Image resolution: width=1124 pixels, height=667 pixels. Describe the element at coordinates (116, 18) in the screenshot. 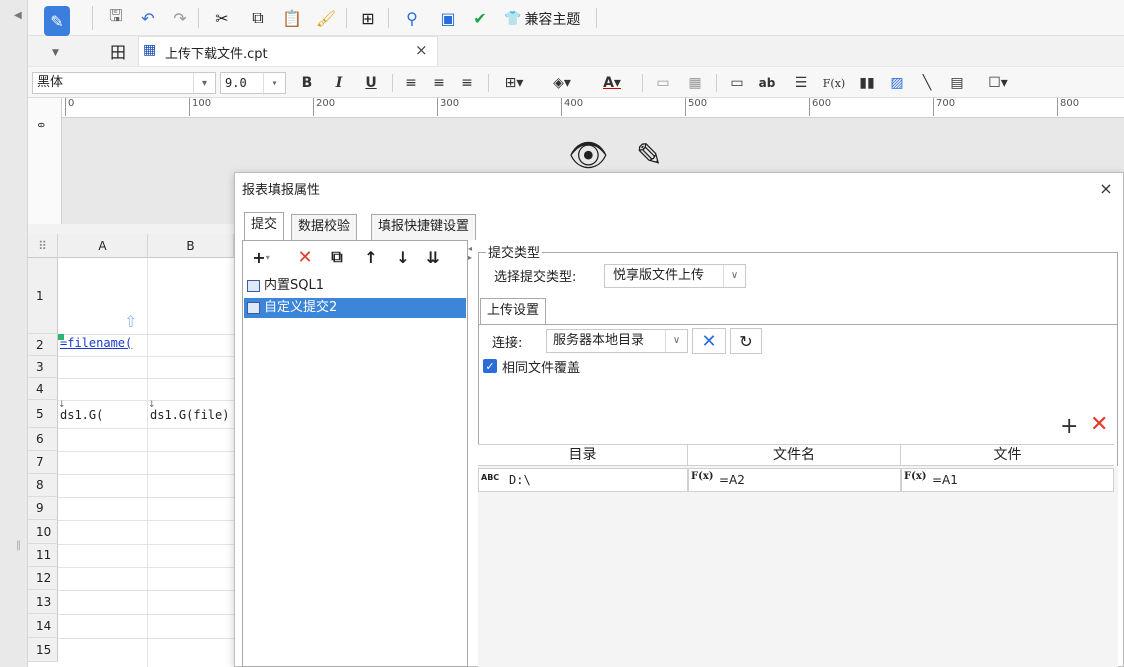

I see `save-icon: 🖫` at that location.